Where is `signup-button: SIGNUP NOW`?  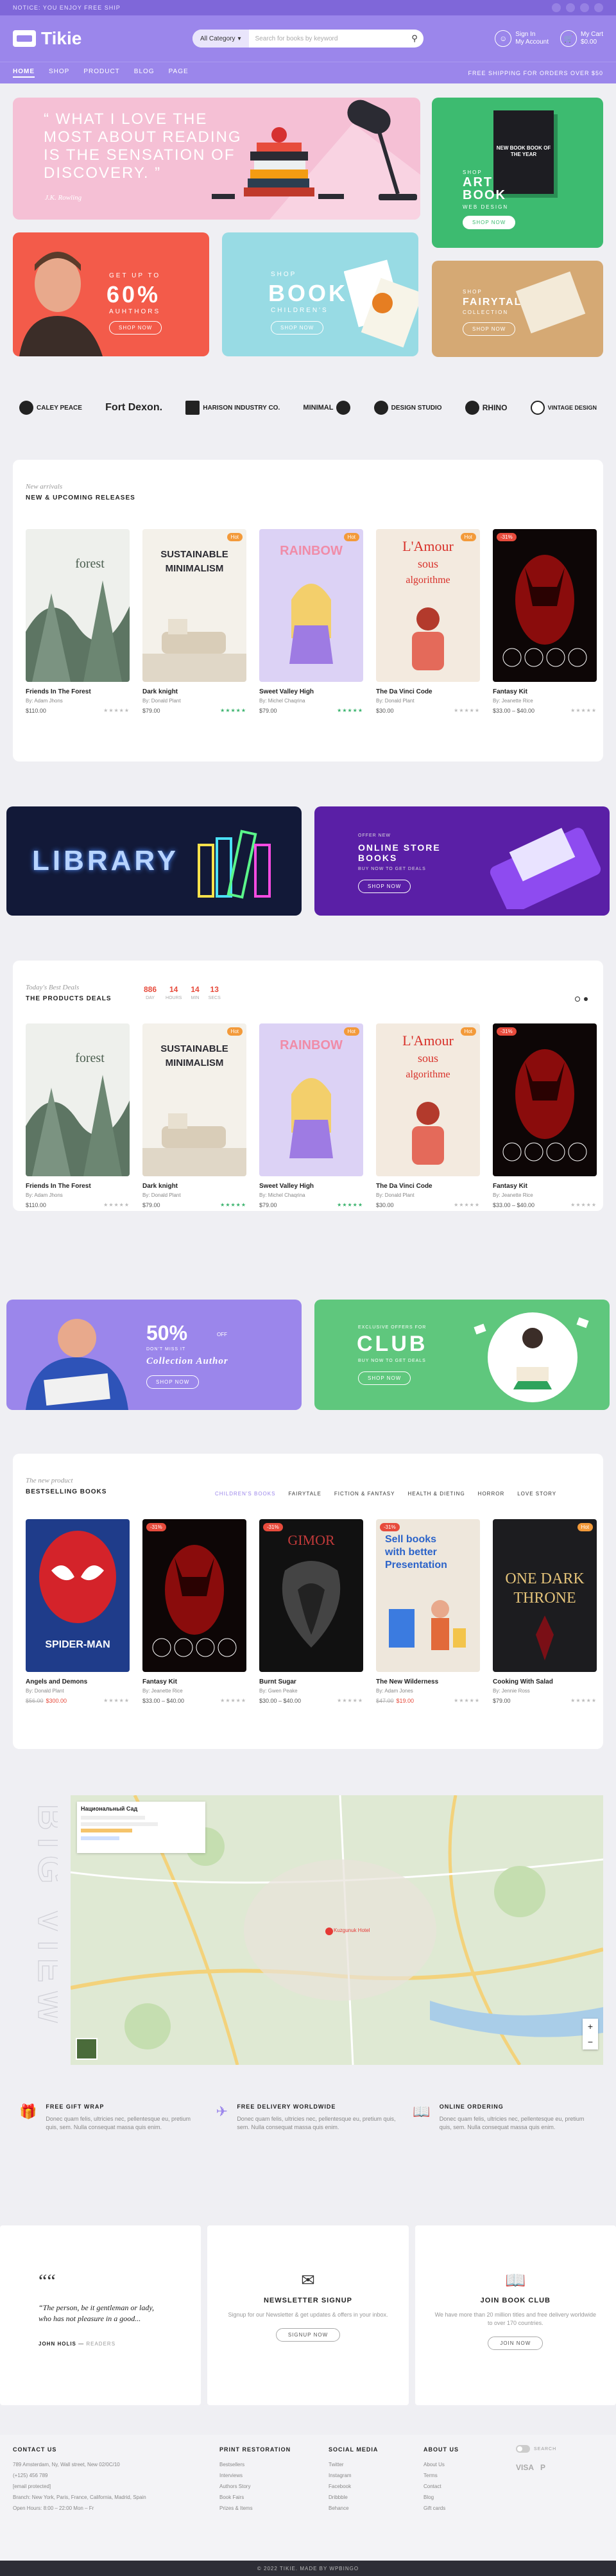 signup-button: SIGNUP NOW is located at coordinates (308, 2335).